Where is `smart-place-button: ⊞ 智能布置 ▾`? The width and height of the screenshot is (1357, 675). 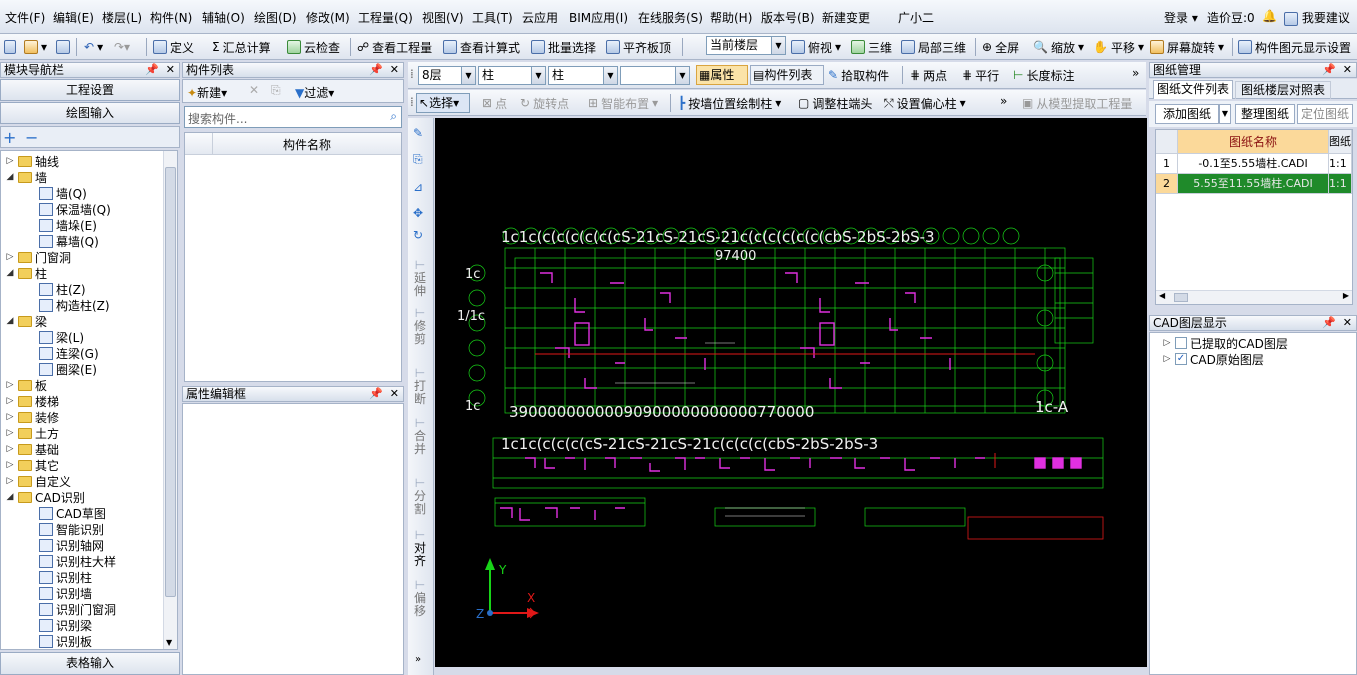
smart-place-button: ⊞ 智能布置 ▾ is located at coordinates (623, 103).